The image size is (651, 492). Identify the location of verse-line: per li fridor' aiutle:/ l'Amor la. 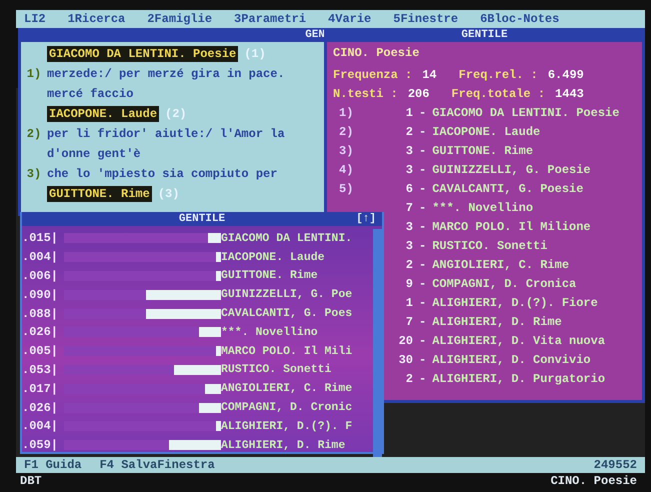
(166, 134).